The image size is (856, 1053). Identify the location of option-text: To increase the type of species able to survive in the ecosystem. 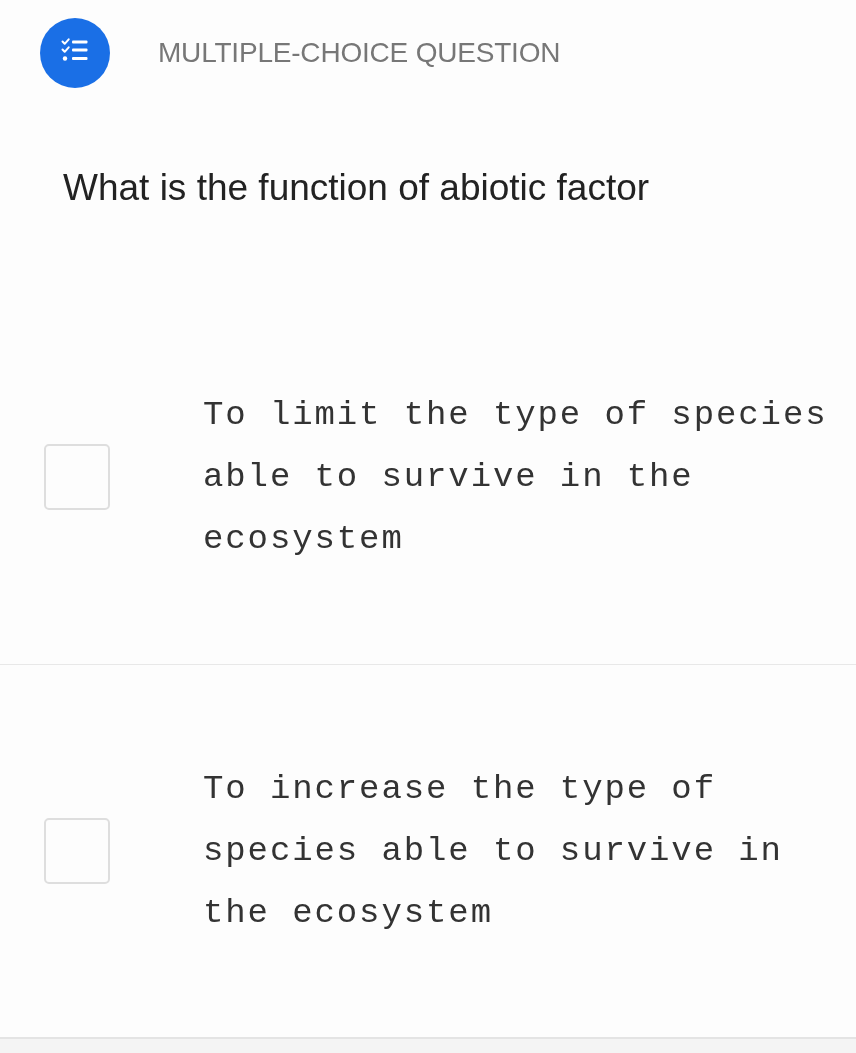
(493, 851).